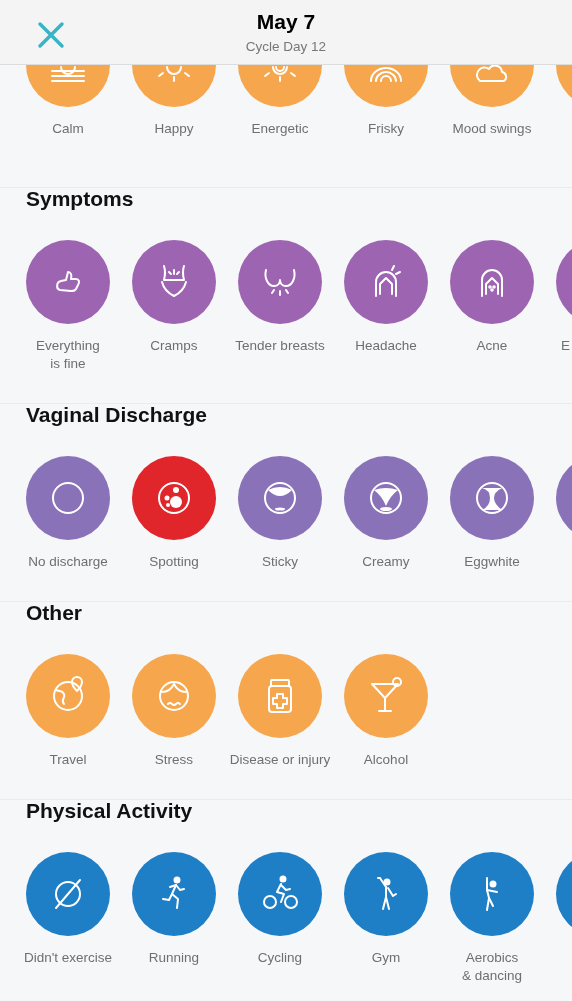  What do you see at coordinates (492, 562) in the screenshot?
I see `option-label: Eggwhite` at bounding box center [492, 562].